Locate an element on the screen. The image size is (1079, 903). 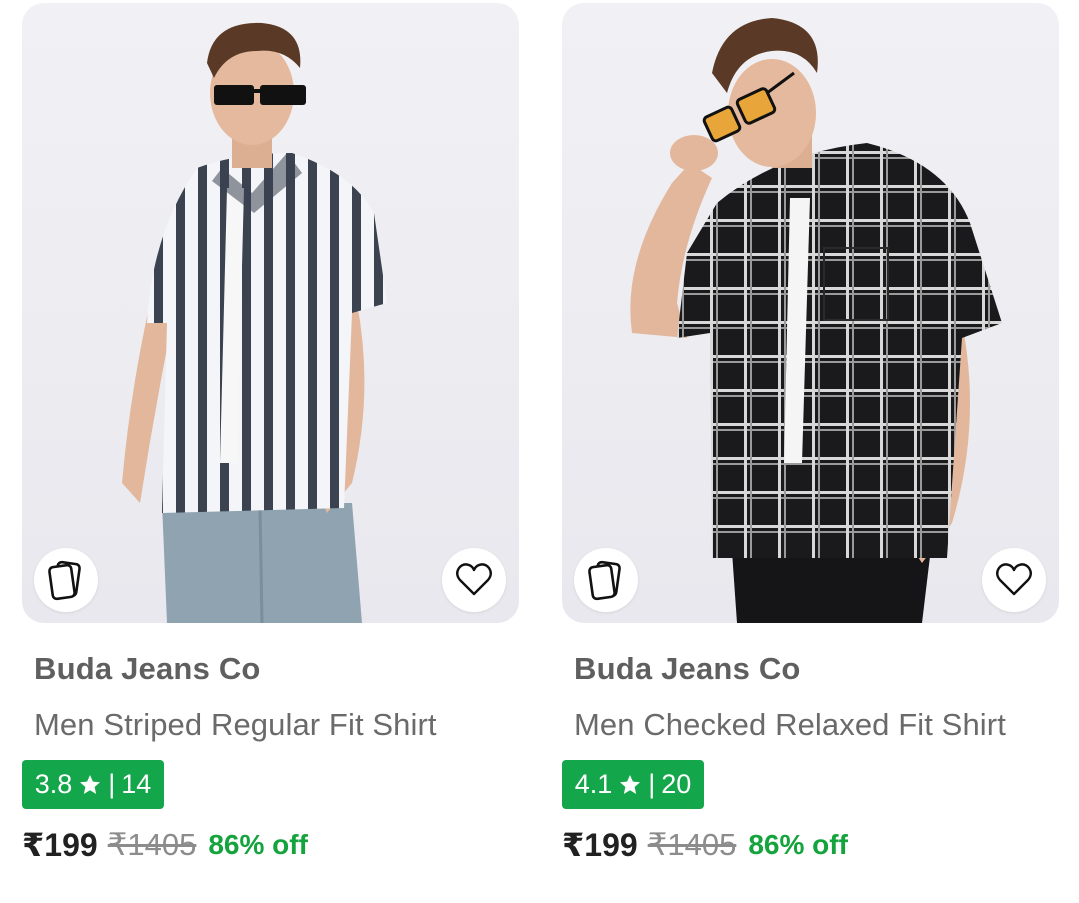
rating-badge: 4.1 | 20 is located at coordinates (633, 784).